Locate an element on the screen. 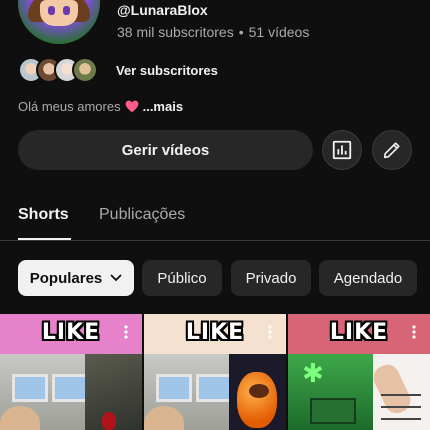  heart-icon is located at coordinates (132, 106).